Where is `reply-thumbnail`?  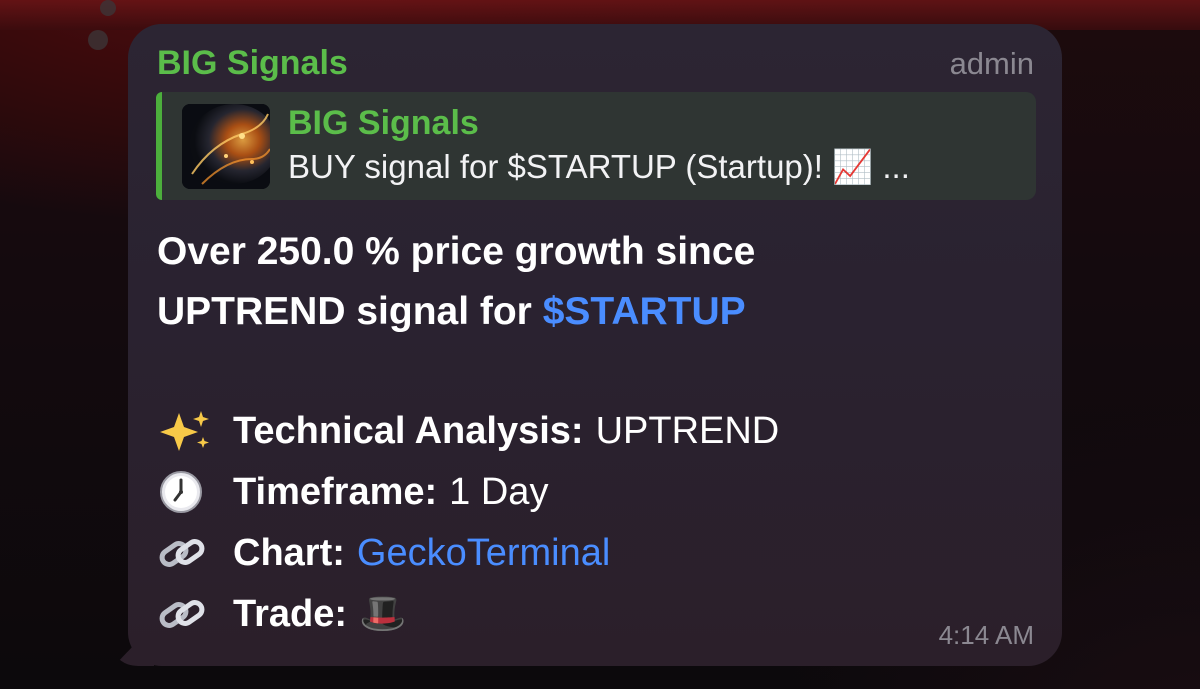
reply-thumbnail is located at coordinates (226, 146).